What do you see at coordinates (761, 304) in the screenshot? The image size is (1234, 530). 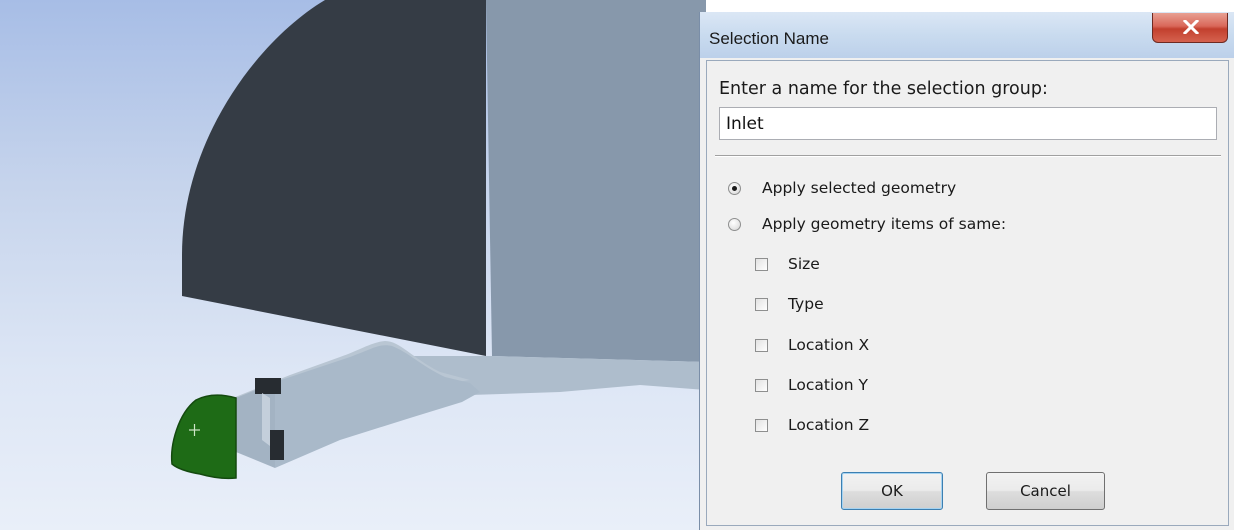 I see `type-checkbox` at bounding box center [761, 304].